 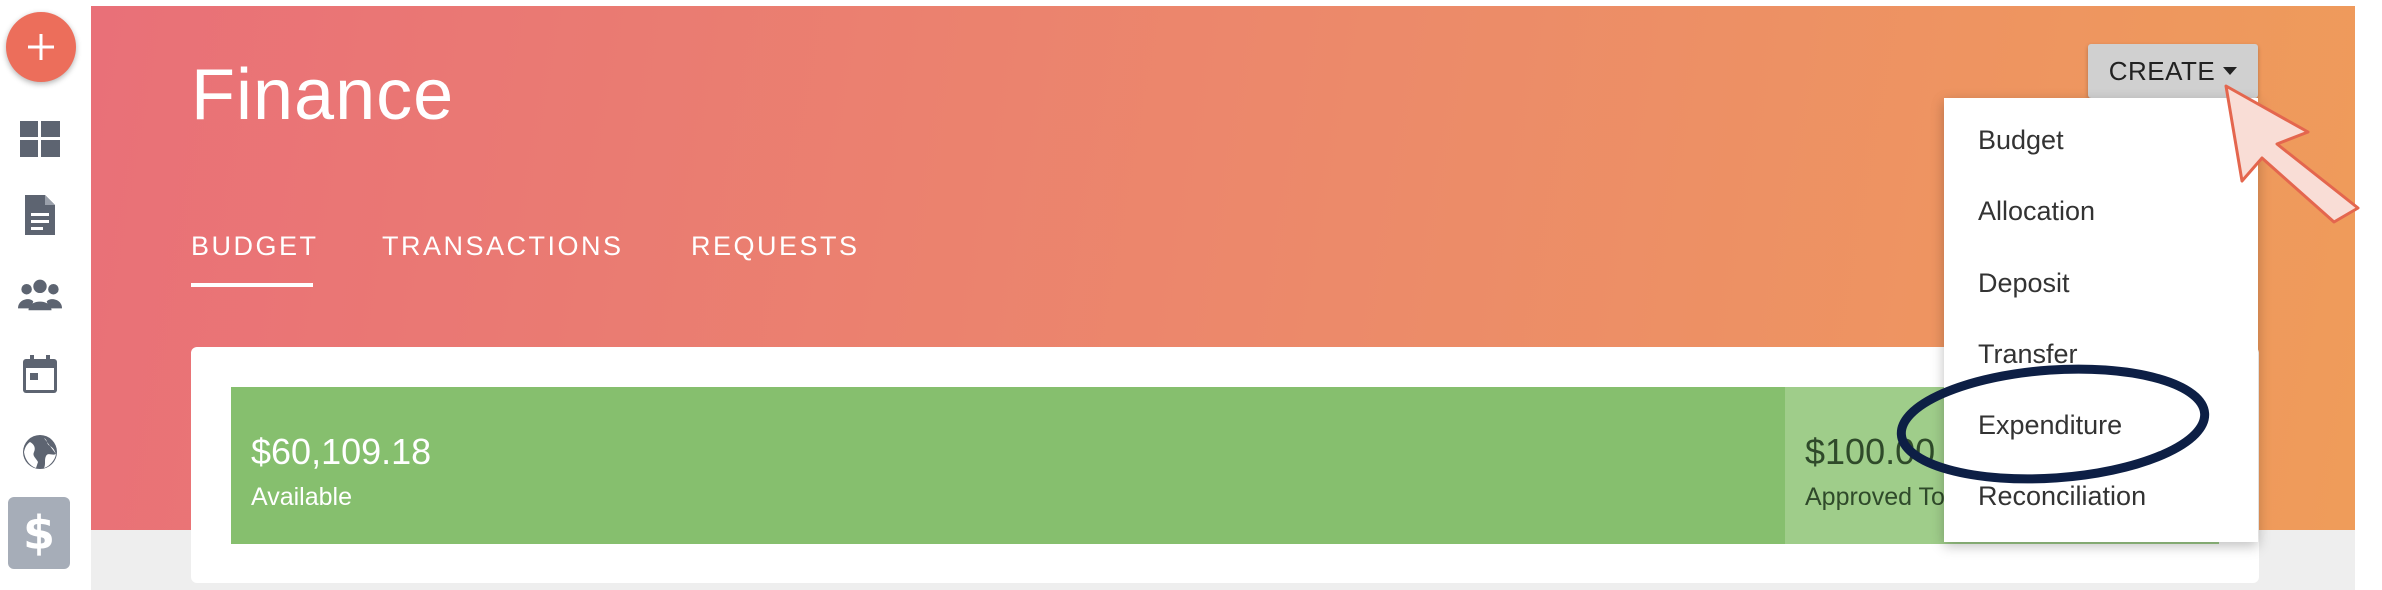 What do you see at coordinates (2162, 70) in the screenshot?
I see `create-button-label: CREATE` at bounding box center [2162, 70].